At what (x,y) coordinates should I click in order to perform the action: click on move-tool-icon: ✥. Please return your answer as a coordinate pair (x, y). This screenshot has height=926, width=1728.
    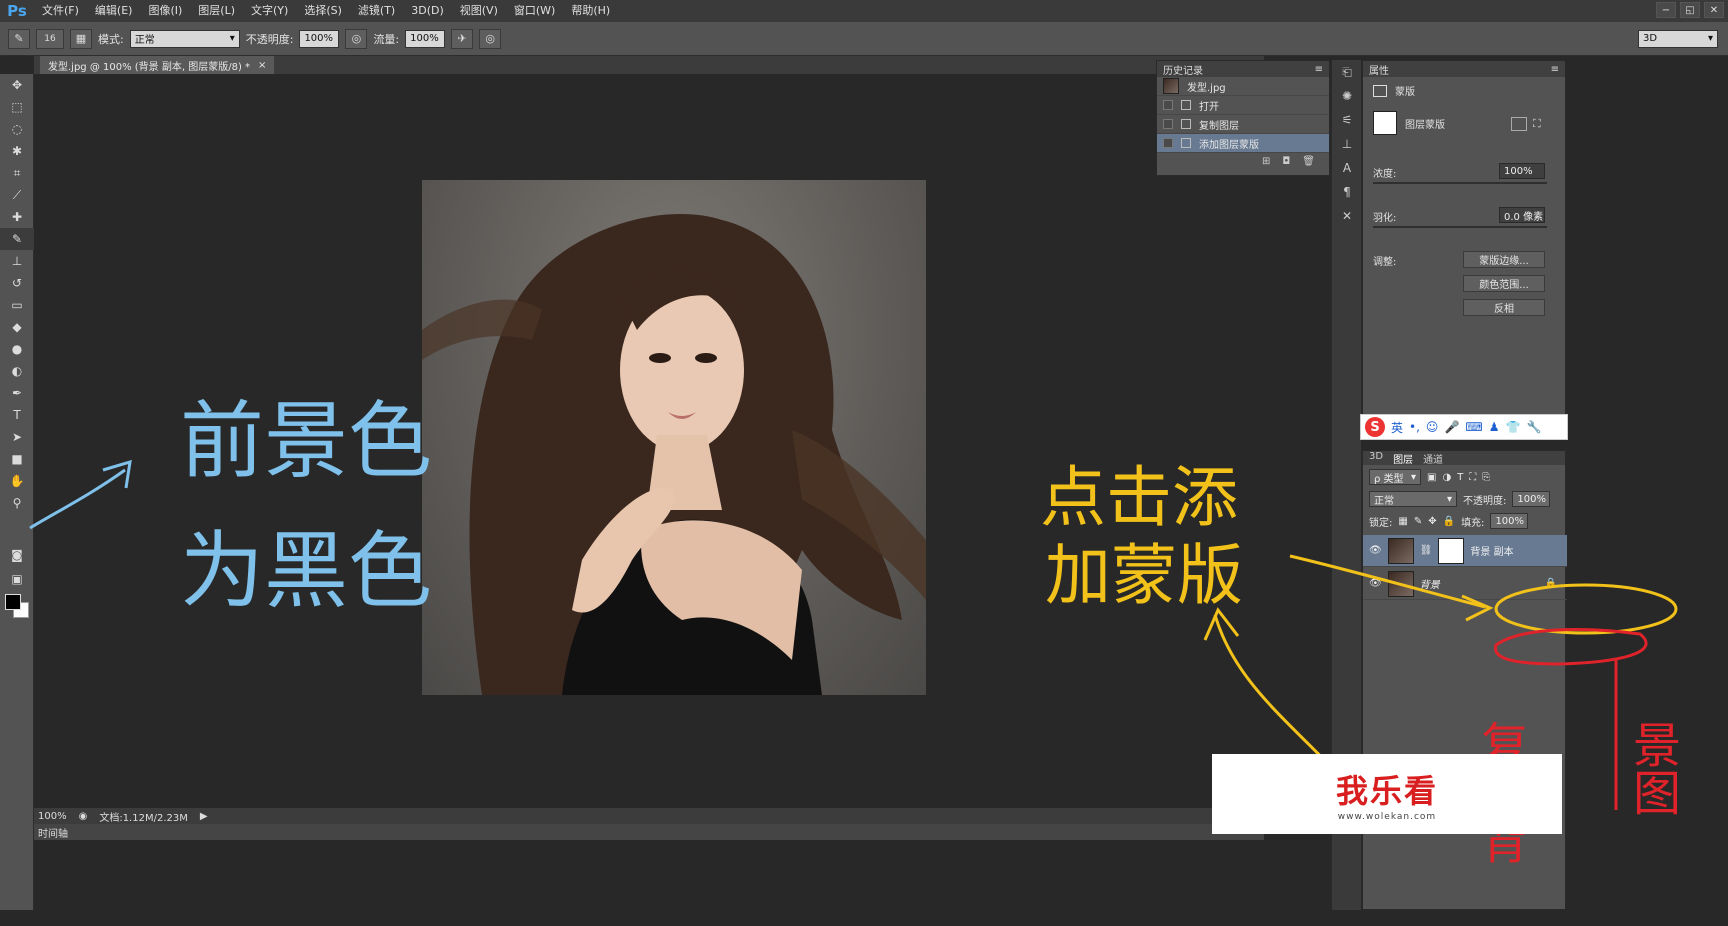
    Looking at the image, I should click on (17, 85).